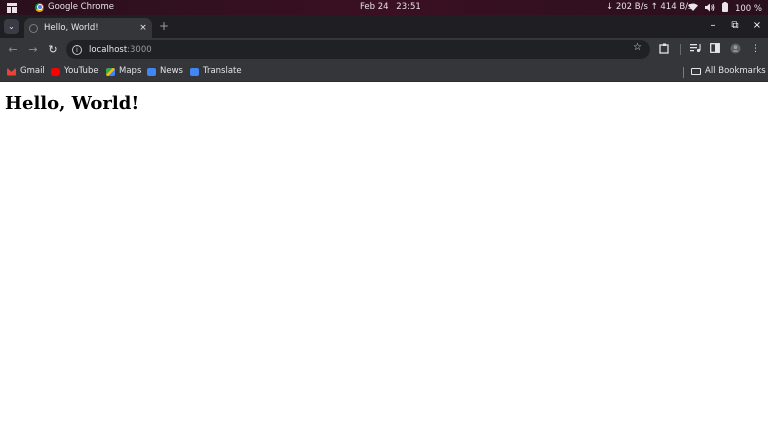 The image size is (768, 431). Describe the element at coordinates (683, 72) in the screenshot. I see `bookmarks-divider` at that location.